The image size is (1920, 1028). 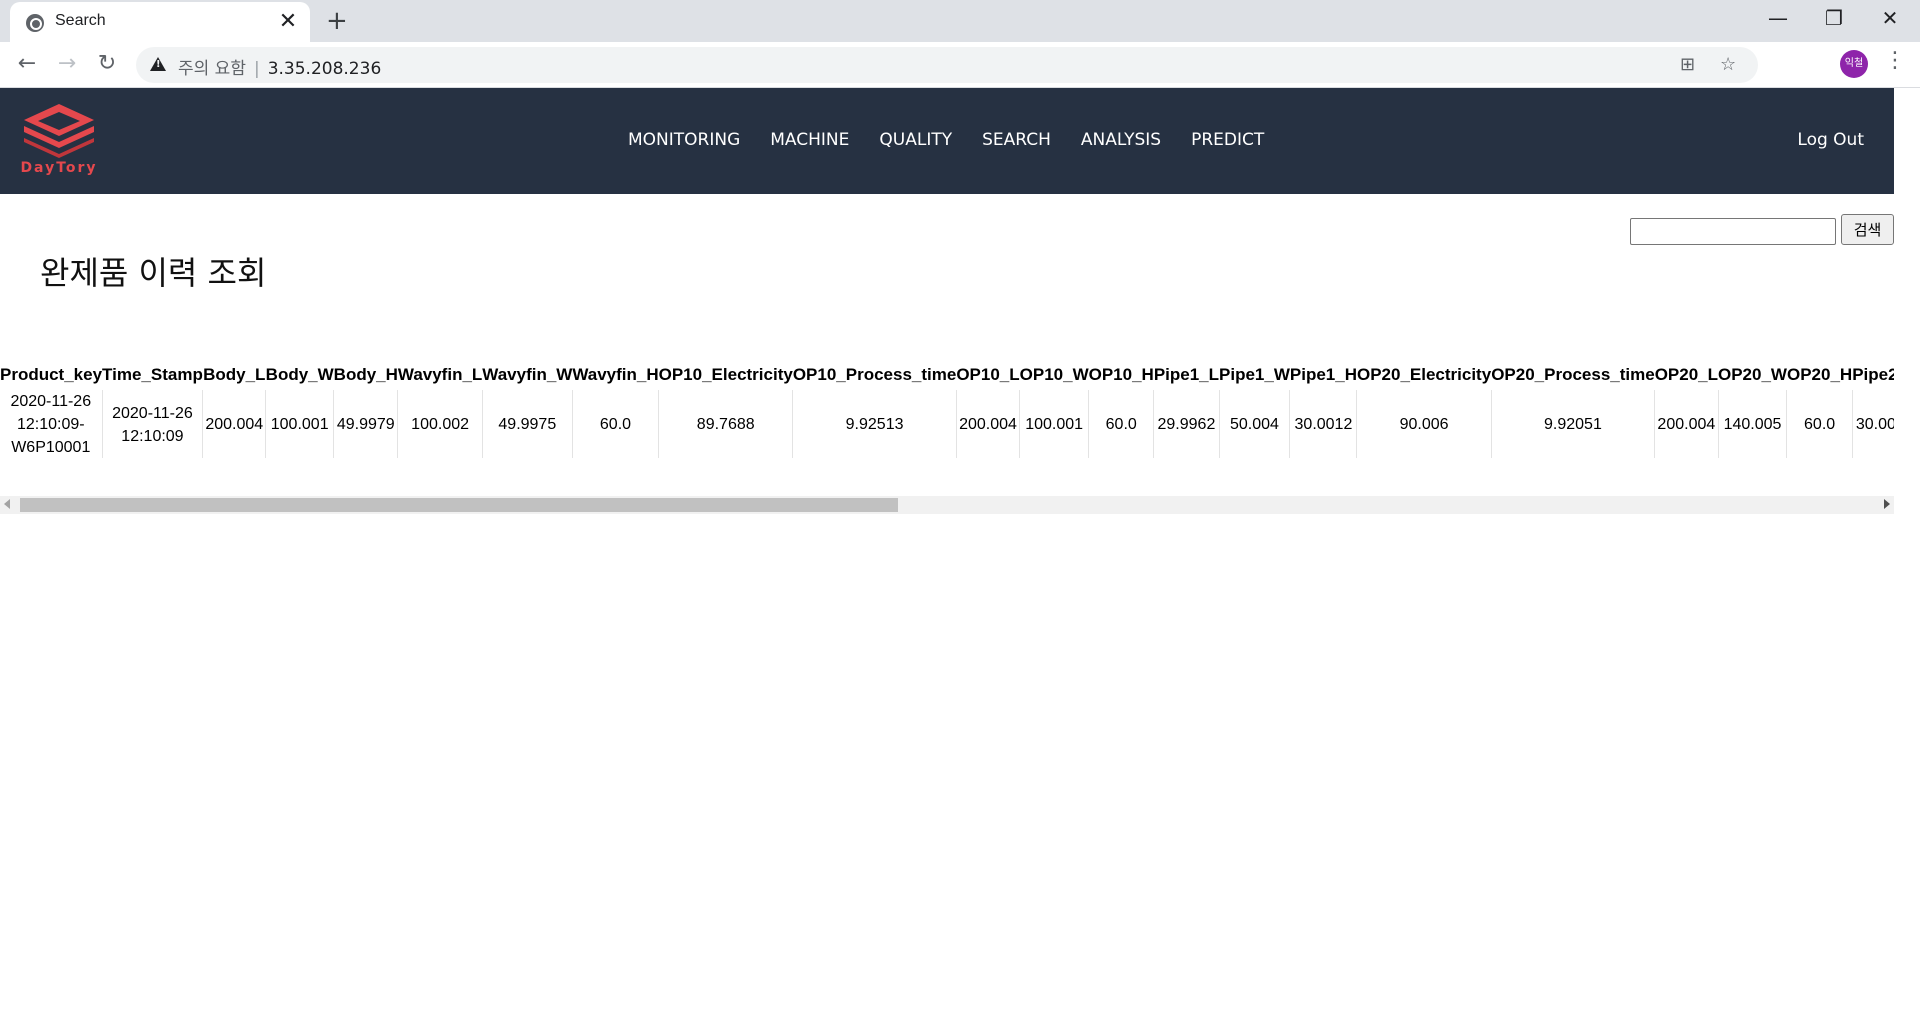 I want to click on browser-tab: Search ✕, so click(x=160, y=22).